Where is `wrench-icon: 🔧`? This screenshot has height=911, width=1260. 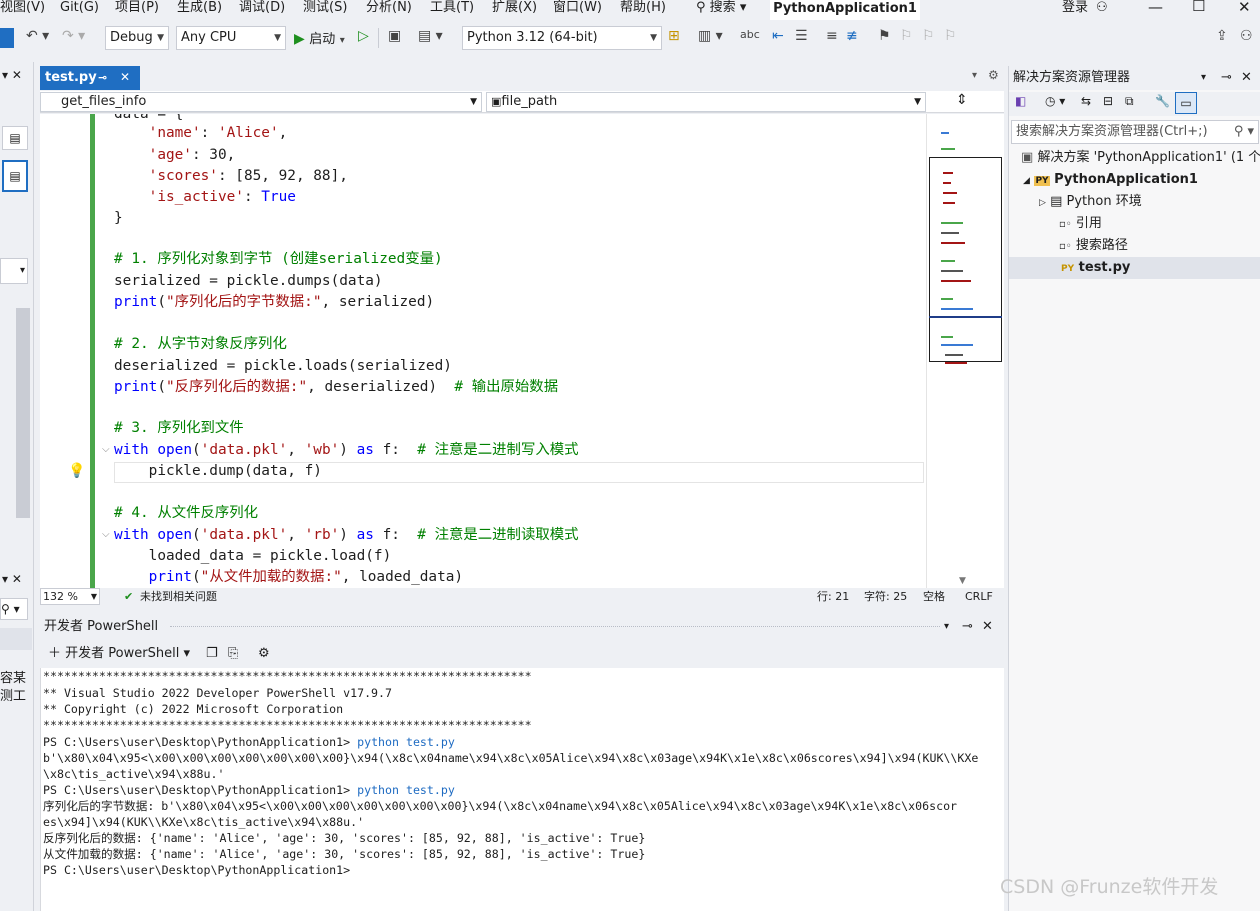
wrench-icon: 🔧 is located at coordinates (1162, 101).